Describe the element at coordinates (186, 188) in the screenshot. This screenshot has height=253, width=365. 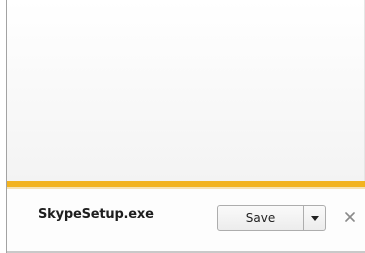
I see `notification-accent-shadow` at that location.